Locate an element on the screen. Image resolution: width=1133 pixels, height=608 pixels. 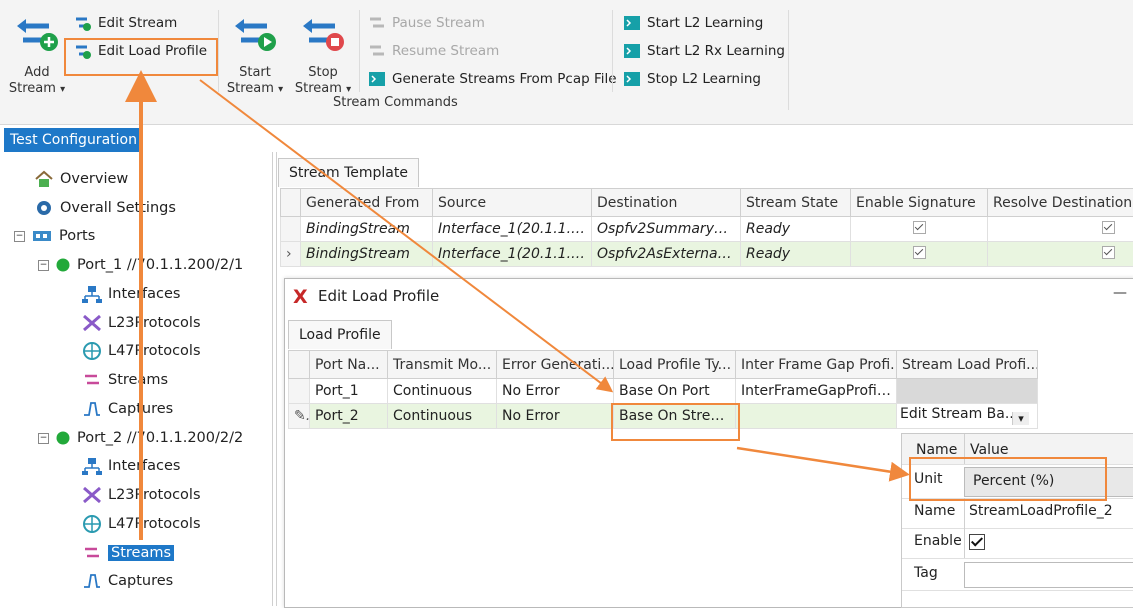
cell-load-profile-type: Base On Port is located at coordinates (675, 391).